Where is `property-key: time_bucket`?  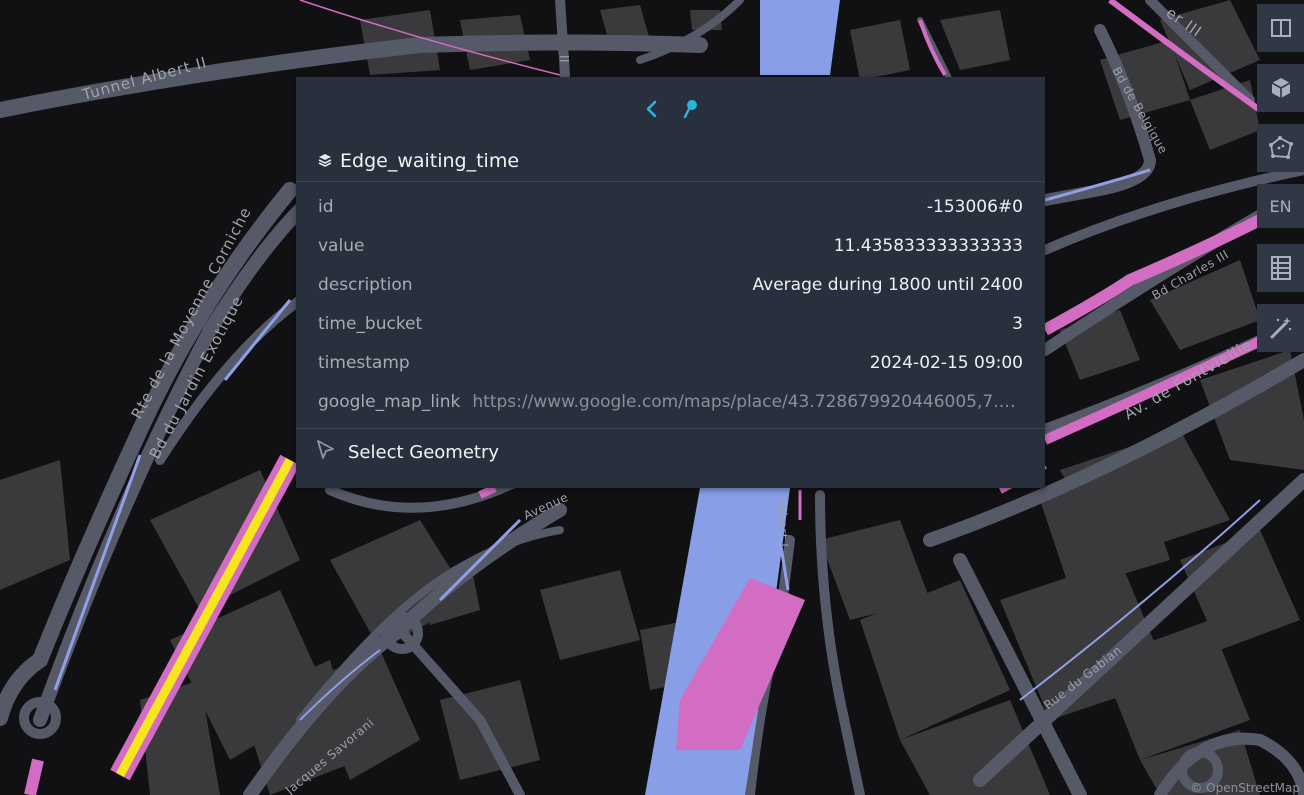 property-key: time_bucket is located at coordinates (370, 323).